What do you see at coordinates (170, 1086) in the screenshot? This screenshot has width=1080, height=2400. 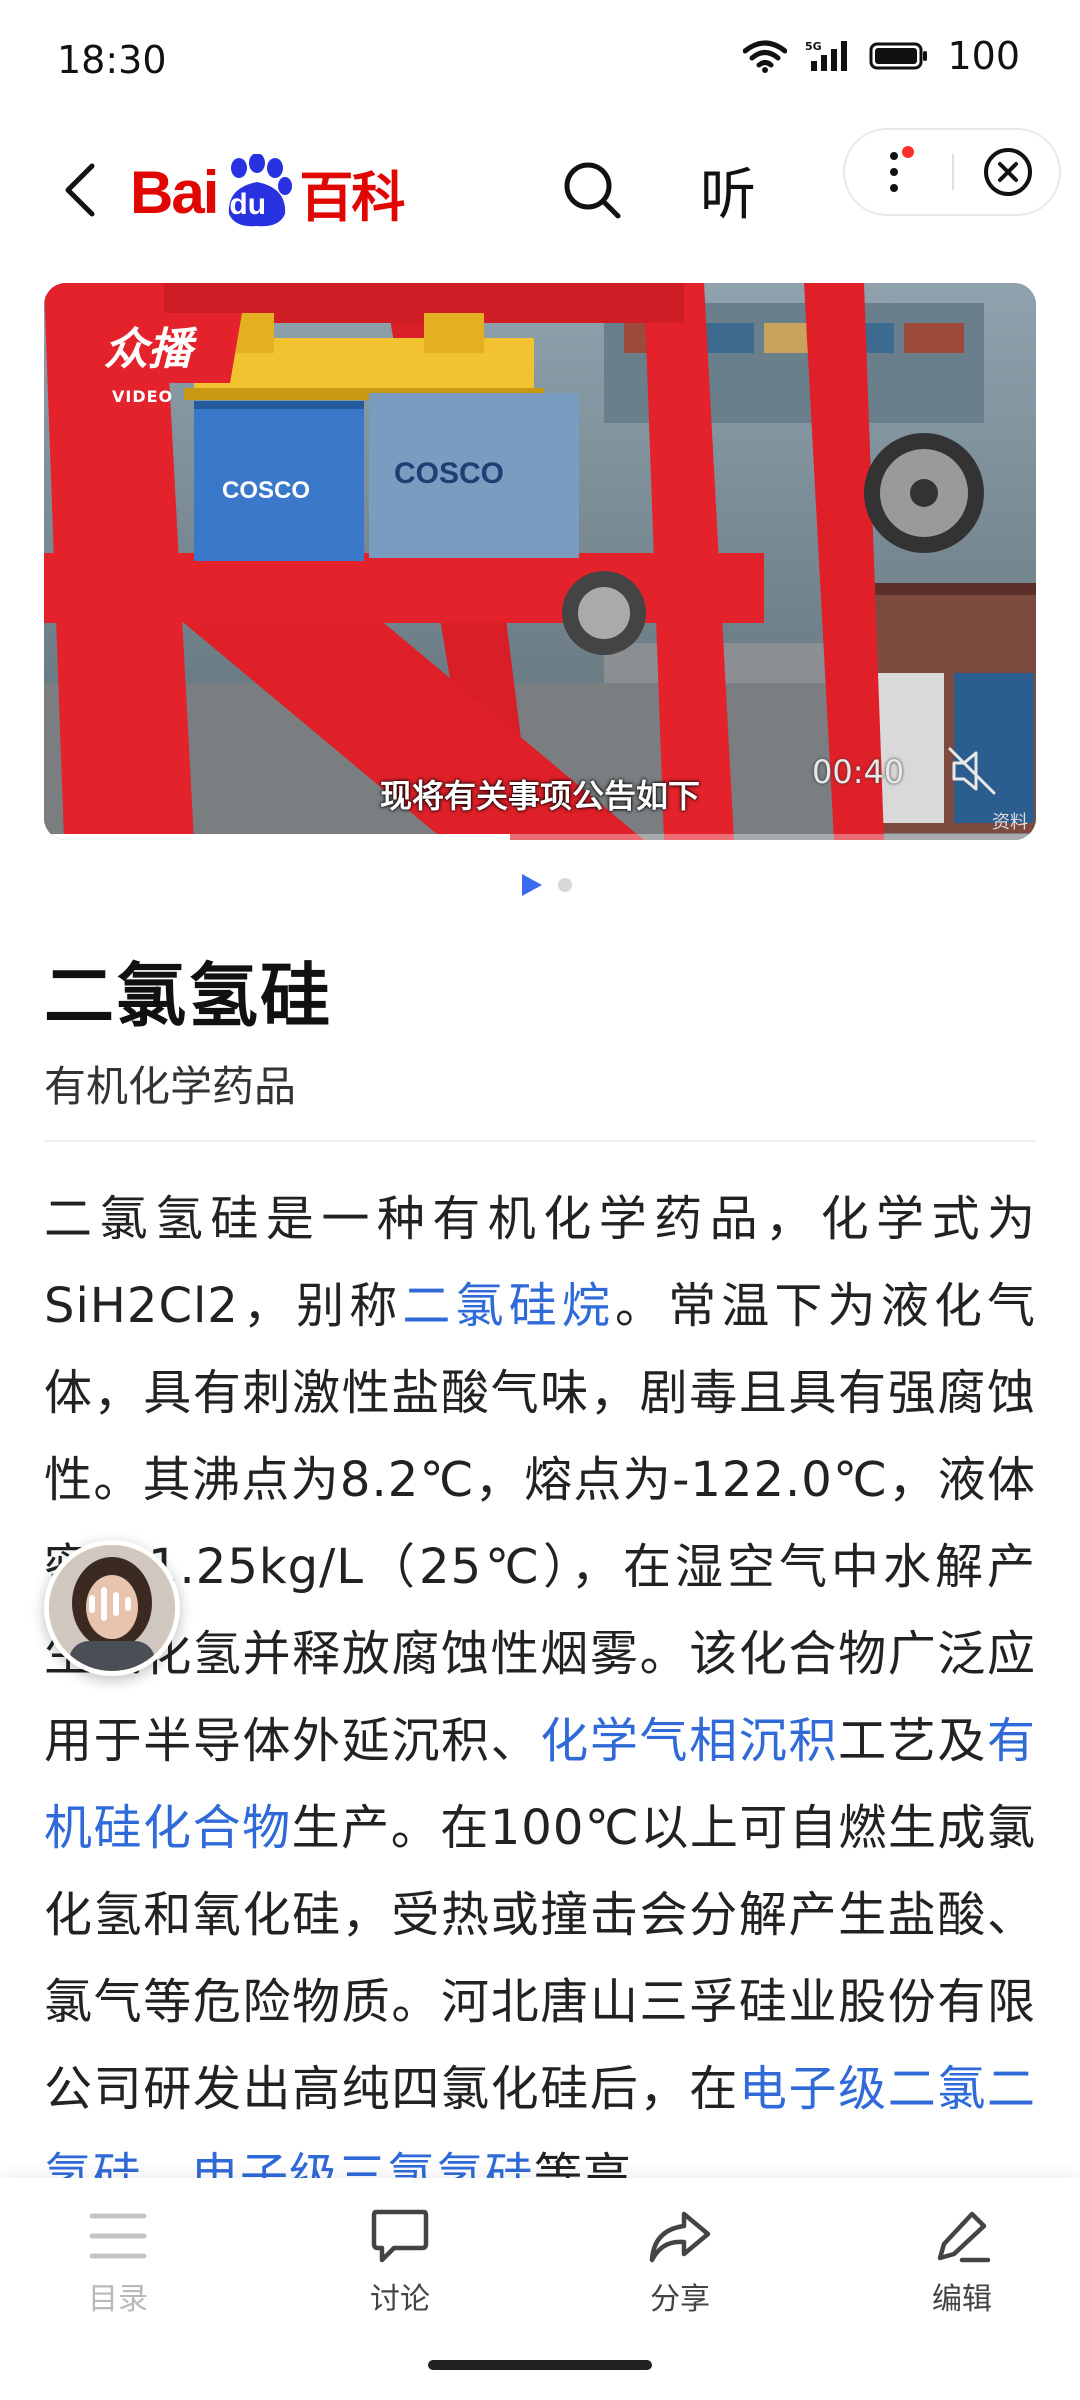 I see `entry-subtitle: 有机化学药品` at bounding box center [170, 1086].